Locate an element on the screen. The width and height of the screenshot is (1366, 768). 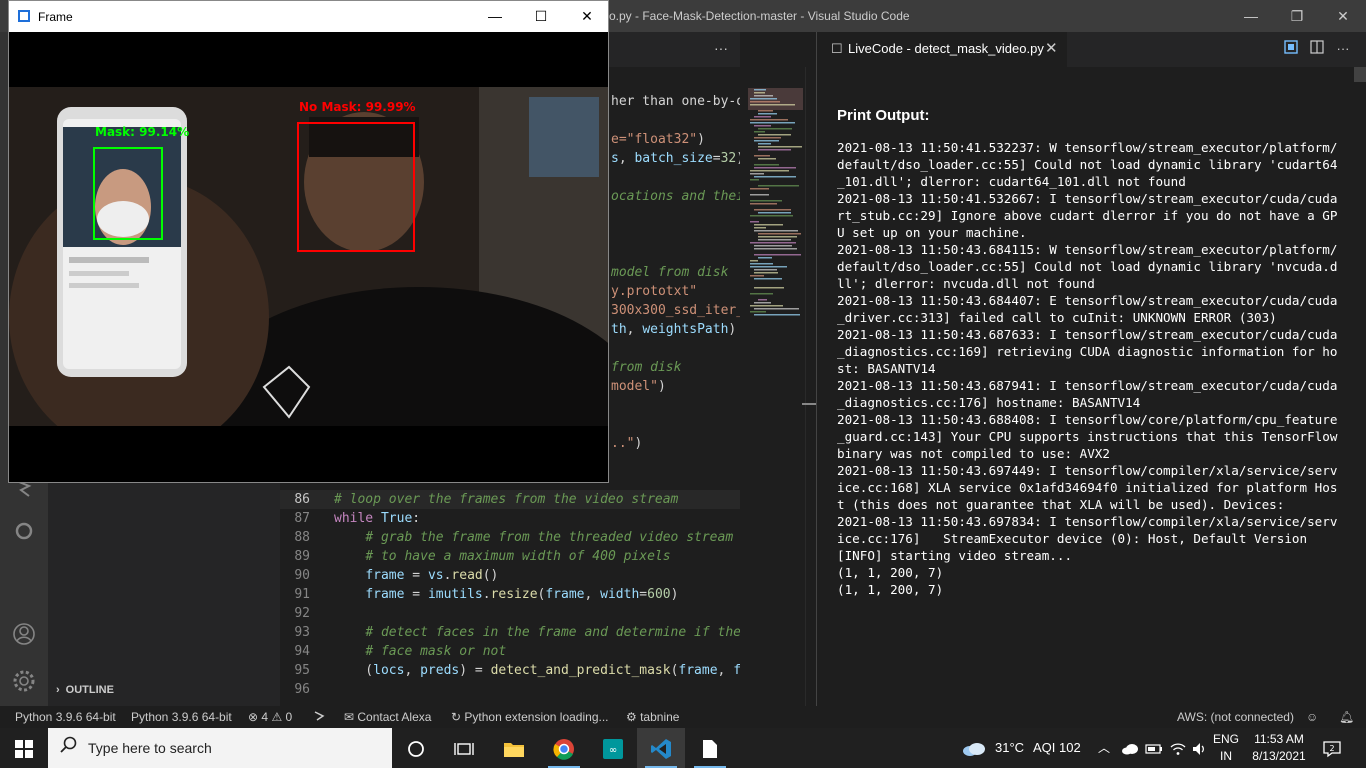
code-line: 94 # face mask or not is located at coordinates (510, 651).